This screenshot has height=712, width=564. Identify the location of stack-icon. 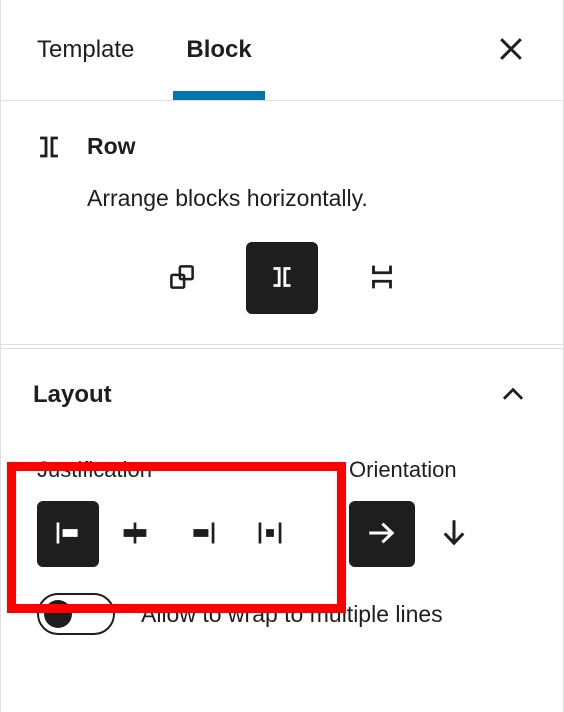
(382, 278).